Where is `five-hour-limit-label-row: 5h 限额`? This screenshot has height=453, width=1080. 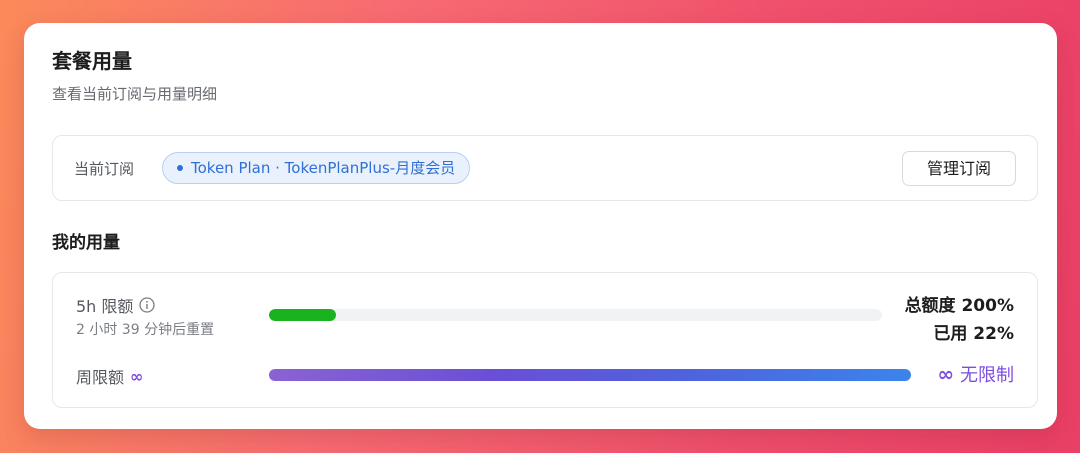
five-hour-limit-label-row: 5h 限额 is located at coordinates (116, 305).